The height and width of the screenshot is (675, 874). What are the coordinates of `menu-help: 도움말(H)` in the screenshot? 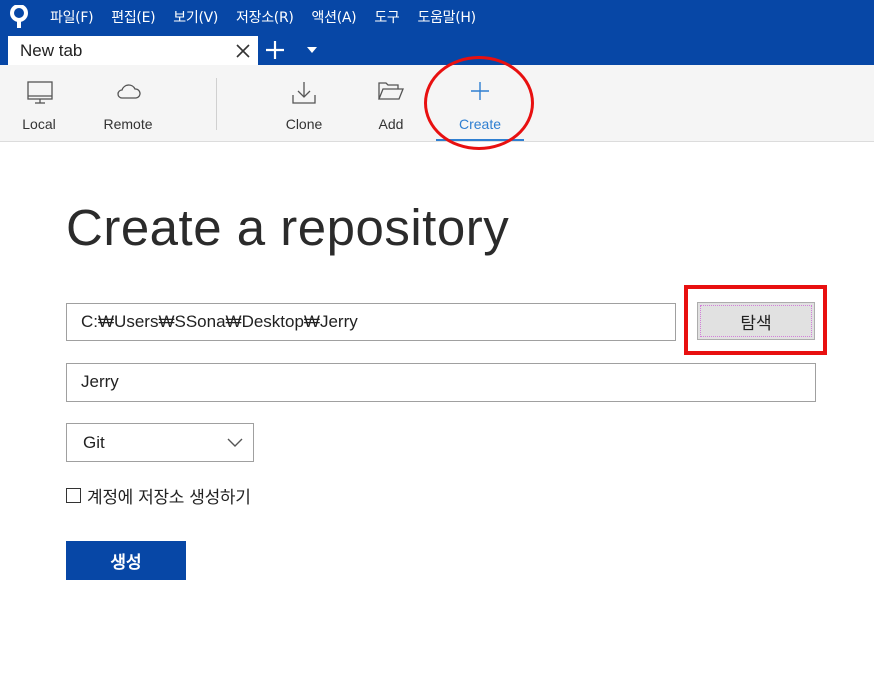 It's located at (446, 17).